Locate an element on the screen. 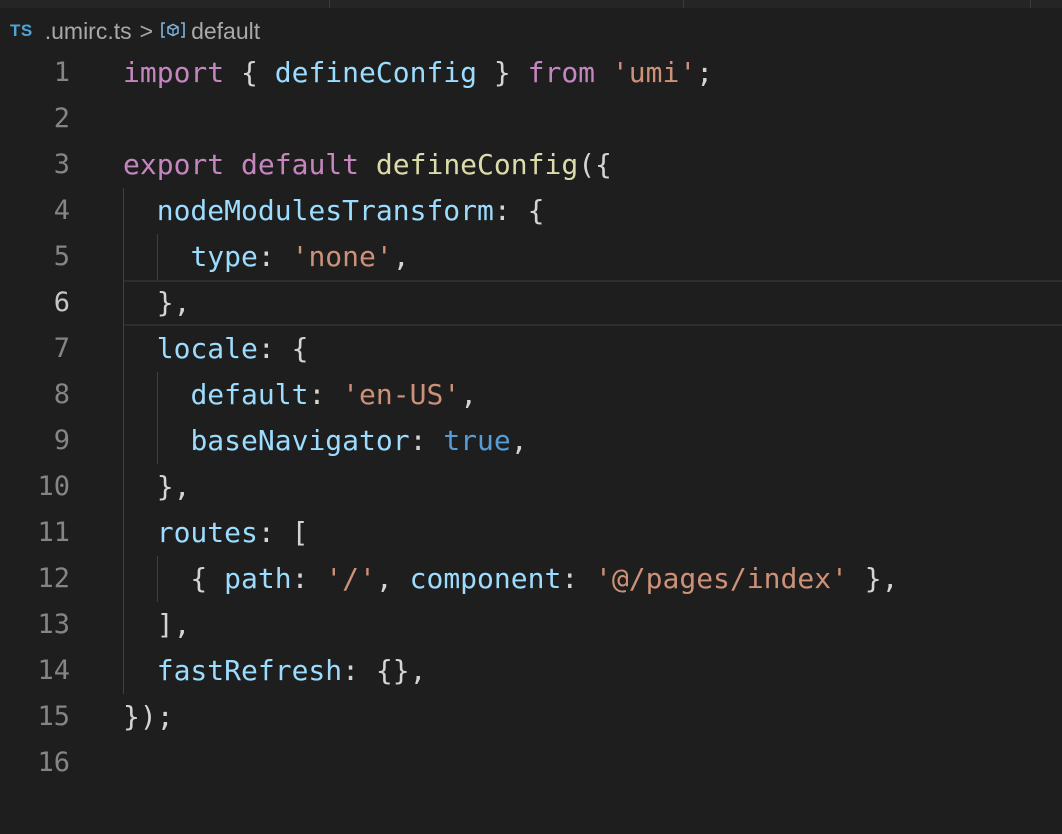 The width and height of the screenshot is (1062, 834). code-token: type is located at coordinates (224, 256).